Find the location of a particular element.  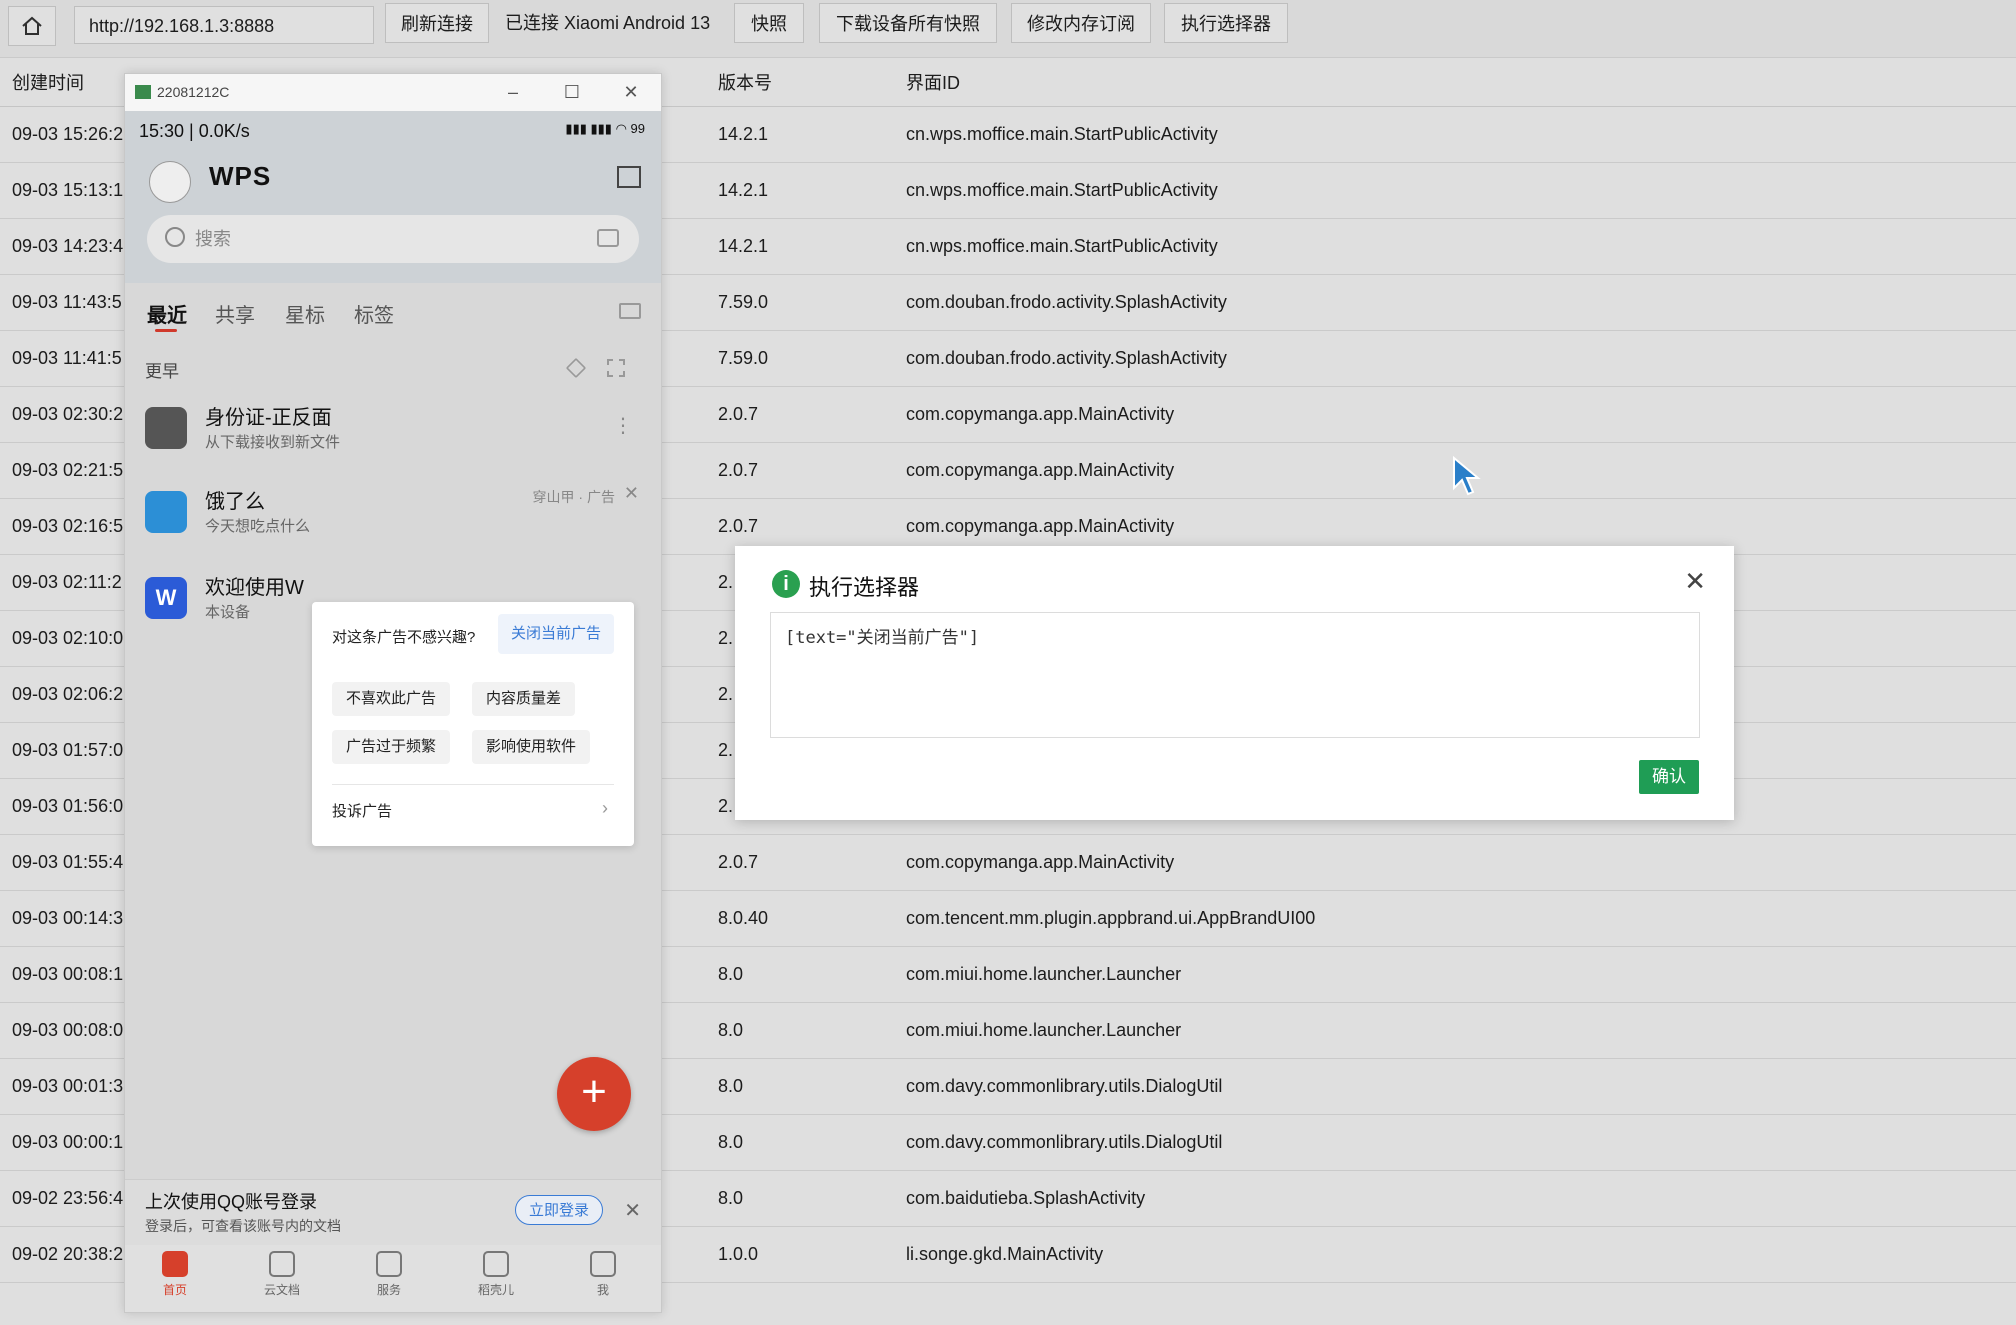

document-icon is located at coordinates (282, 1264).